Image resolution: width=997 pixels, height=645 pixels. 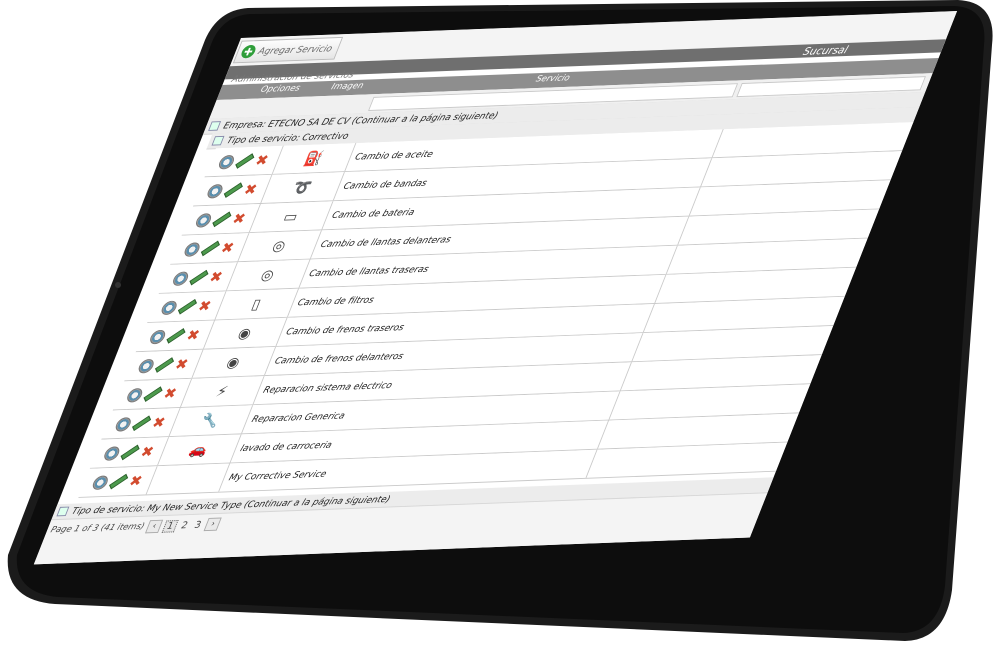 I want to click on service-name: Cambio de aceite, so click(x=394, y=155).